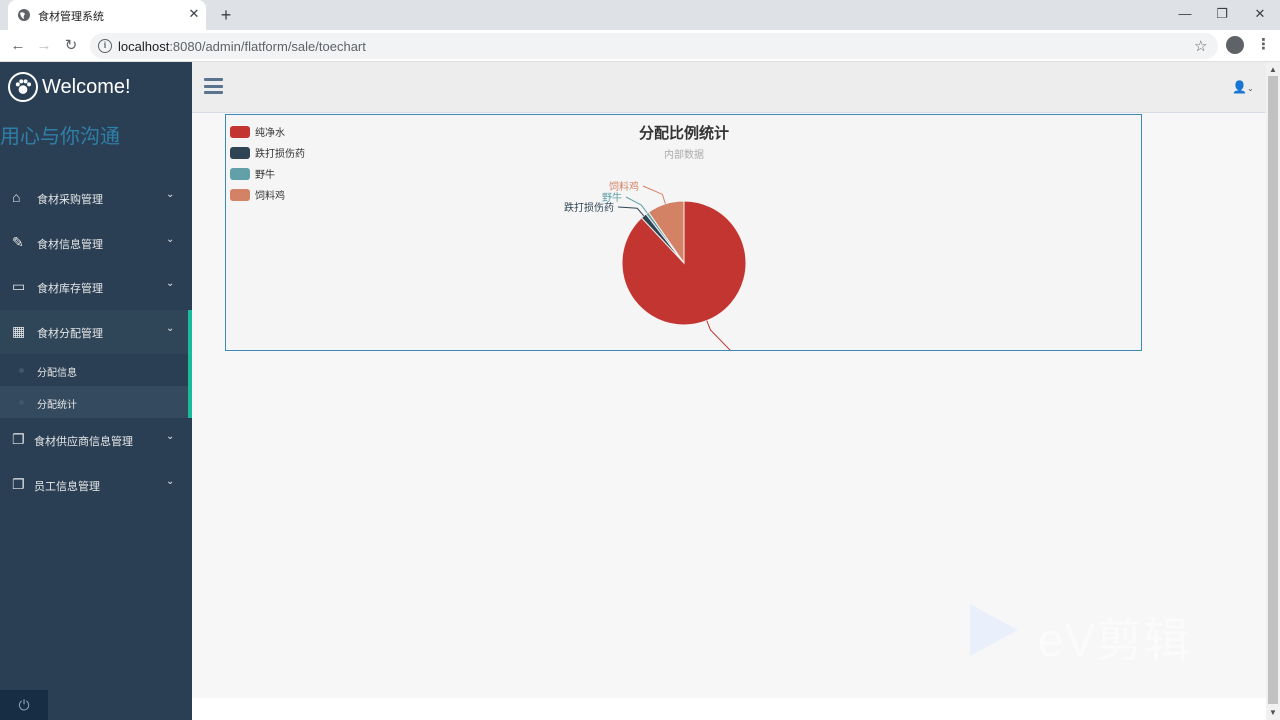  Describe the element at coordinates (684, 154) in the screenshot. I see `chart-subtitle: 内部数据` at that location.